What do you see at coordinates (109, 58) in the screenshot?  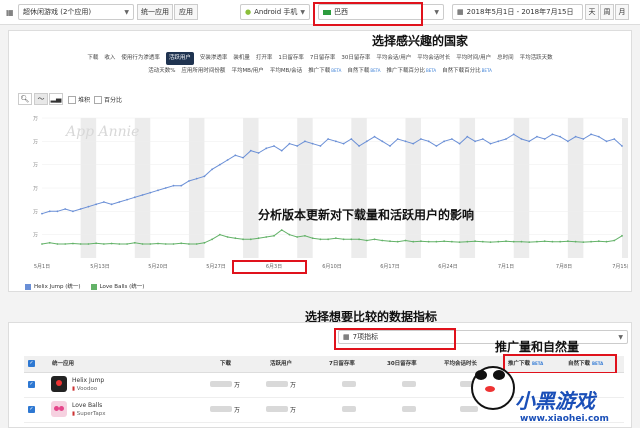 I see `metric-tab: 收入` at bounding box center [109, 58].